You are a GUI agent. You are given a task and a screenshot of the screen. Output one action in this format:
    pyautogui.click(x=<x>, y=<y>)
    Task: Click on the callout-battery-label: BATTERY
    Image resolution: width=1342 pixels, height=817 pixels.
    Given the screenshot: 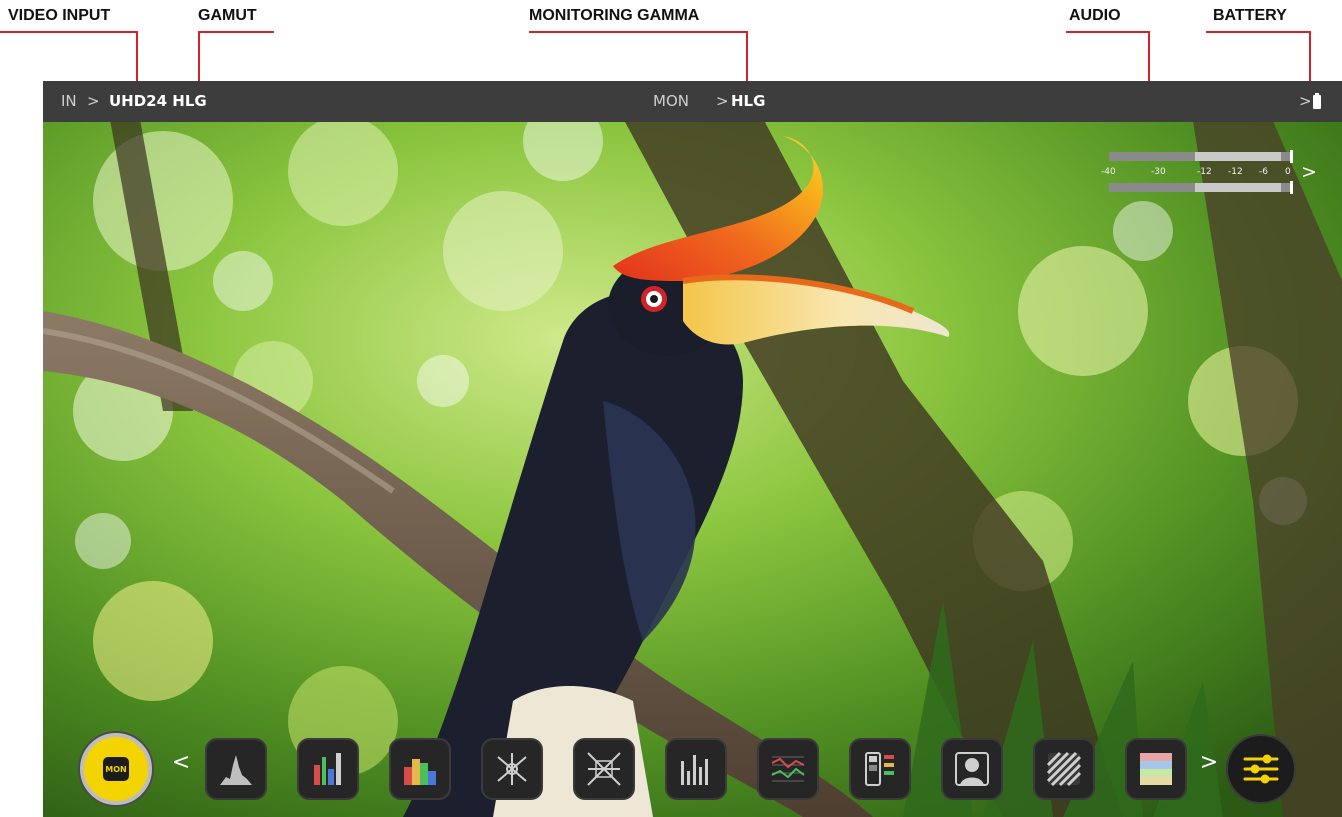 What is the action you would take?
    pyautogui.click(x=1250, y=15)
    